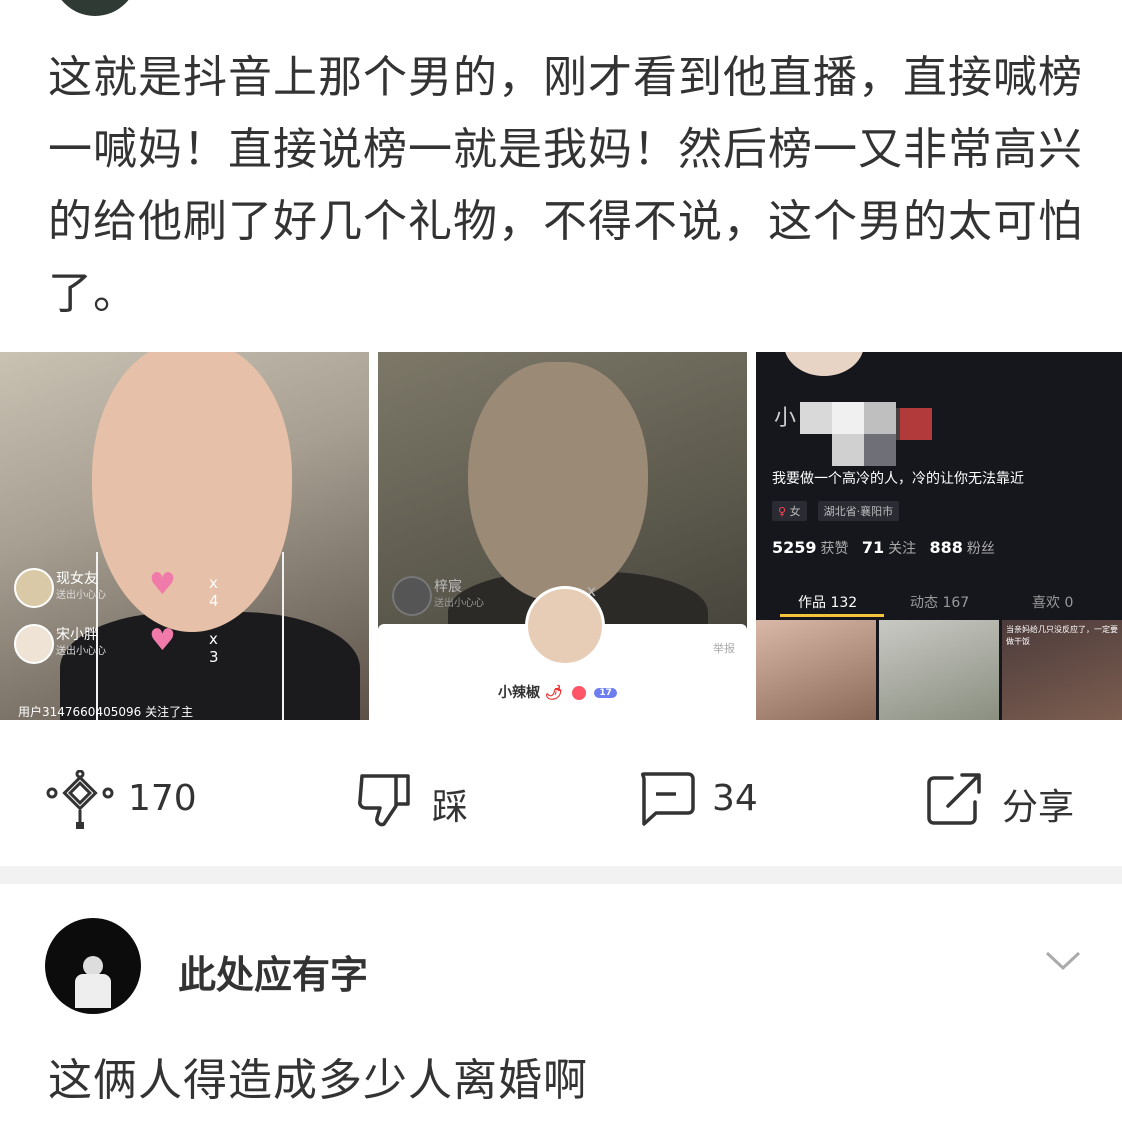 The image size is (1122, 1130). I want to click on avatar-figure-head, so click(93, 966).